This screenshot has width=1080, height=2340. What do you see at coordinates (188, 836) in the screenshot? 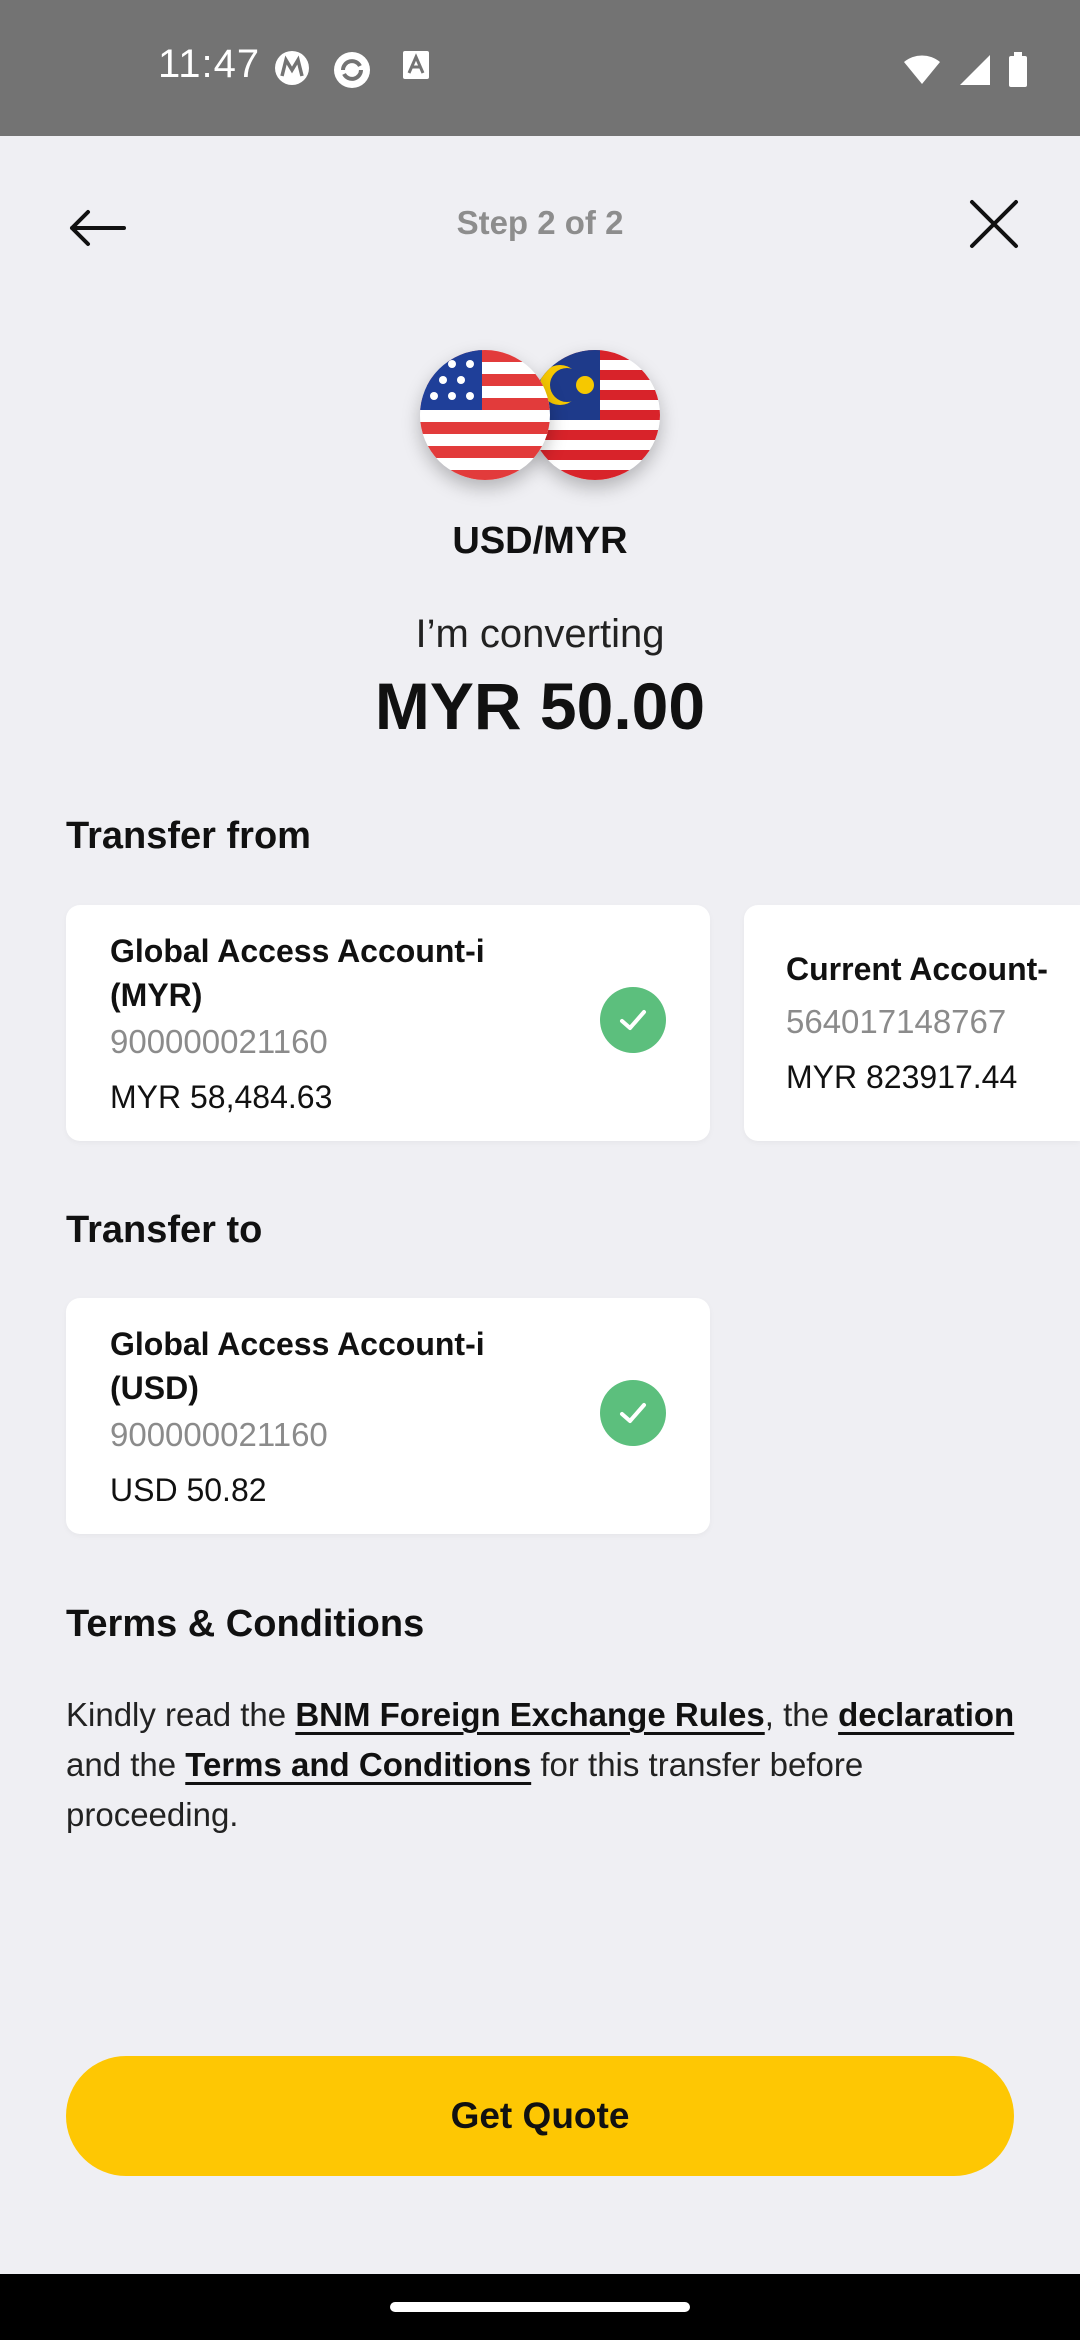
I see `transfer-from-title: Transfer from` at bounding box center [188, 836].